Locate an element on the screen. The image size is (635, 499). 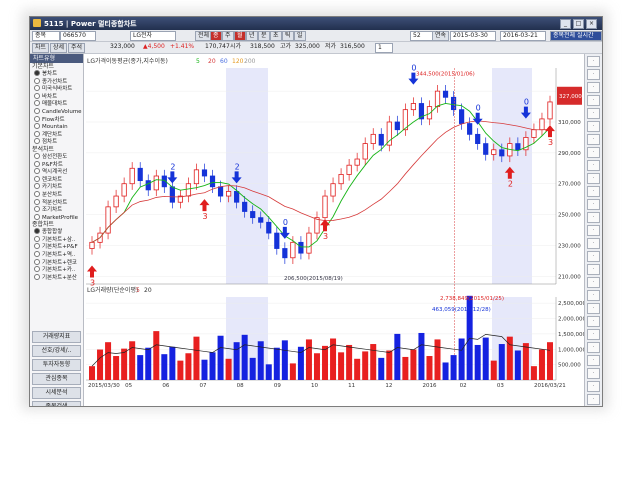
tab-detail: 상세 is located at coordinates (59, 48).